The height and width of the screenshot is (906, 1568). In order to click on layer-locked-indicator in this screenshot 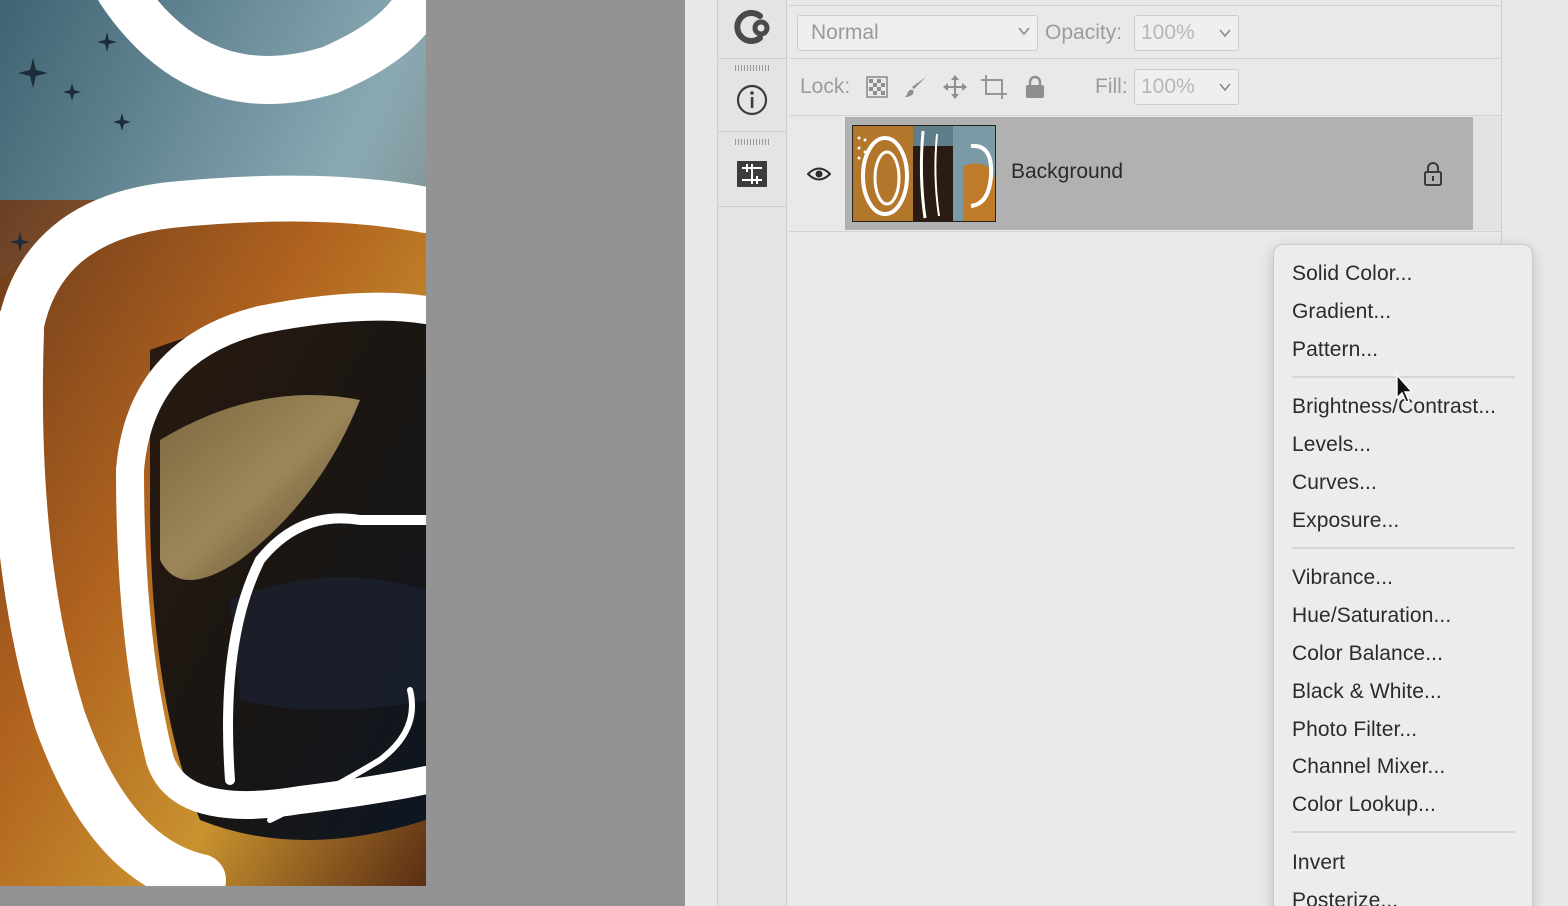, I will do `click(1433, 174)`.